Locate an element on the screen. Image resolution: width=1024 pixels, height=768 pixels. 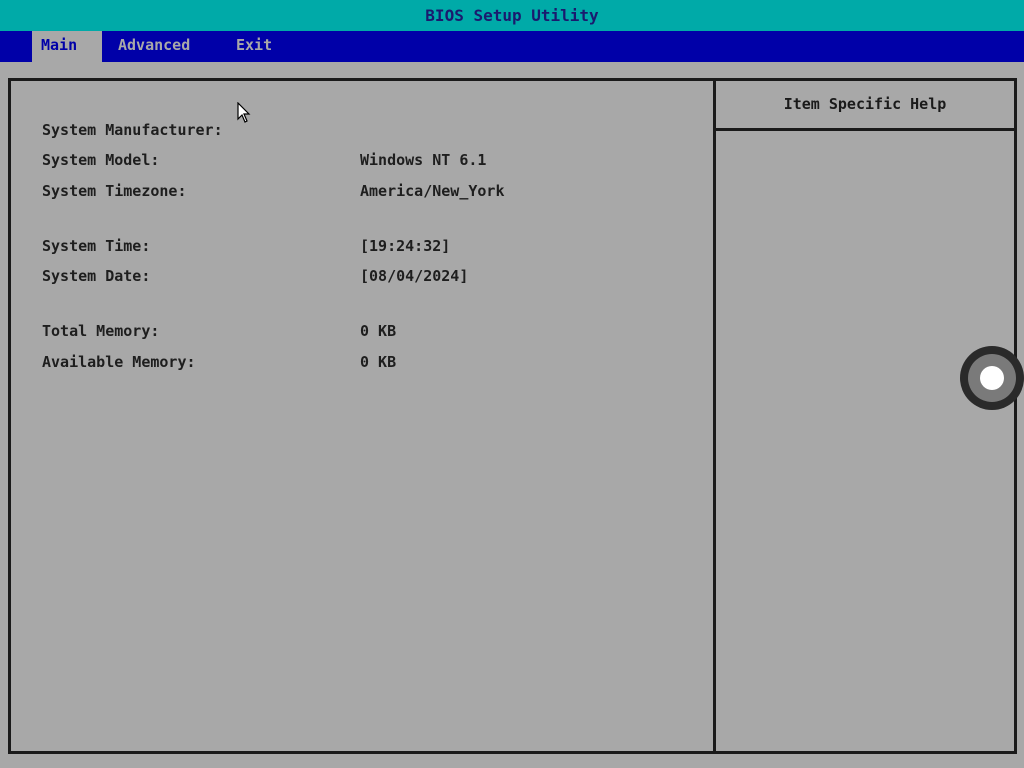
window-title: BIOS Setup Utility is located at coordinates (512, 15).